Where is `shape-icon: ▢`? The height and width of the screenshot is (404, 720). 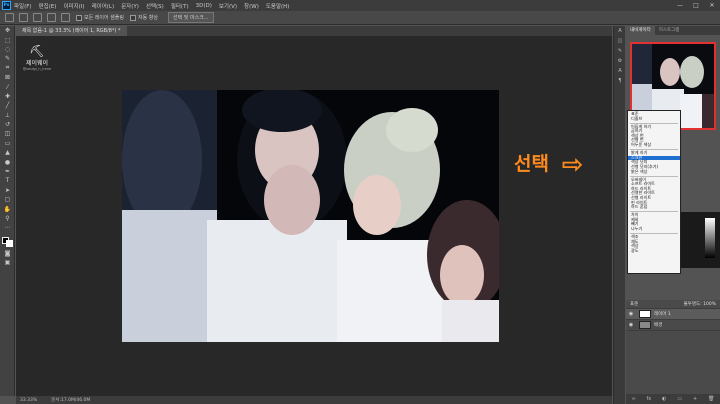
shape-icon: ▢ is located at coordinates (7, 199).